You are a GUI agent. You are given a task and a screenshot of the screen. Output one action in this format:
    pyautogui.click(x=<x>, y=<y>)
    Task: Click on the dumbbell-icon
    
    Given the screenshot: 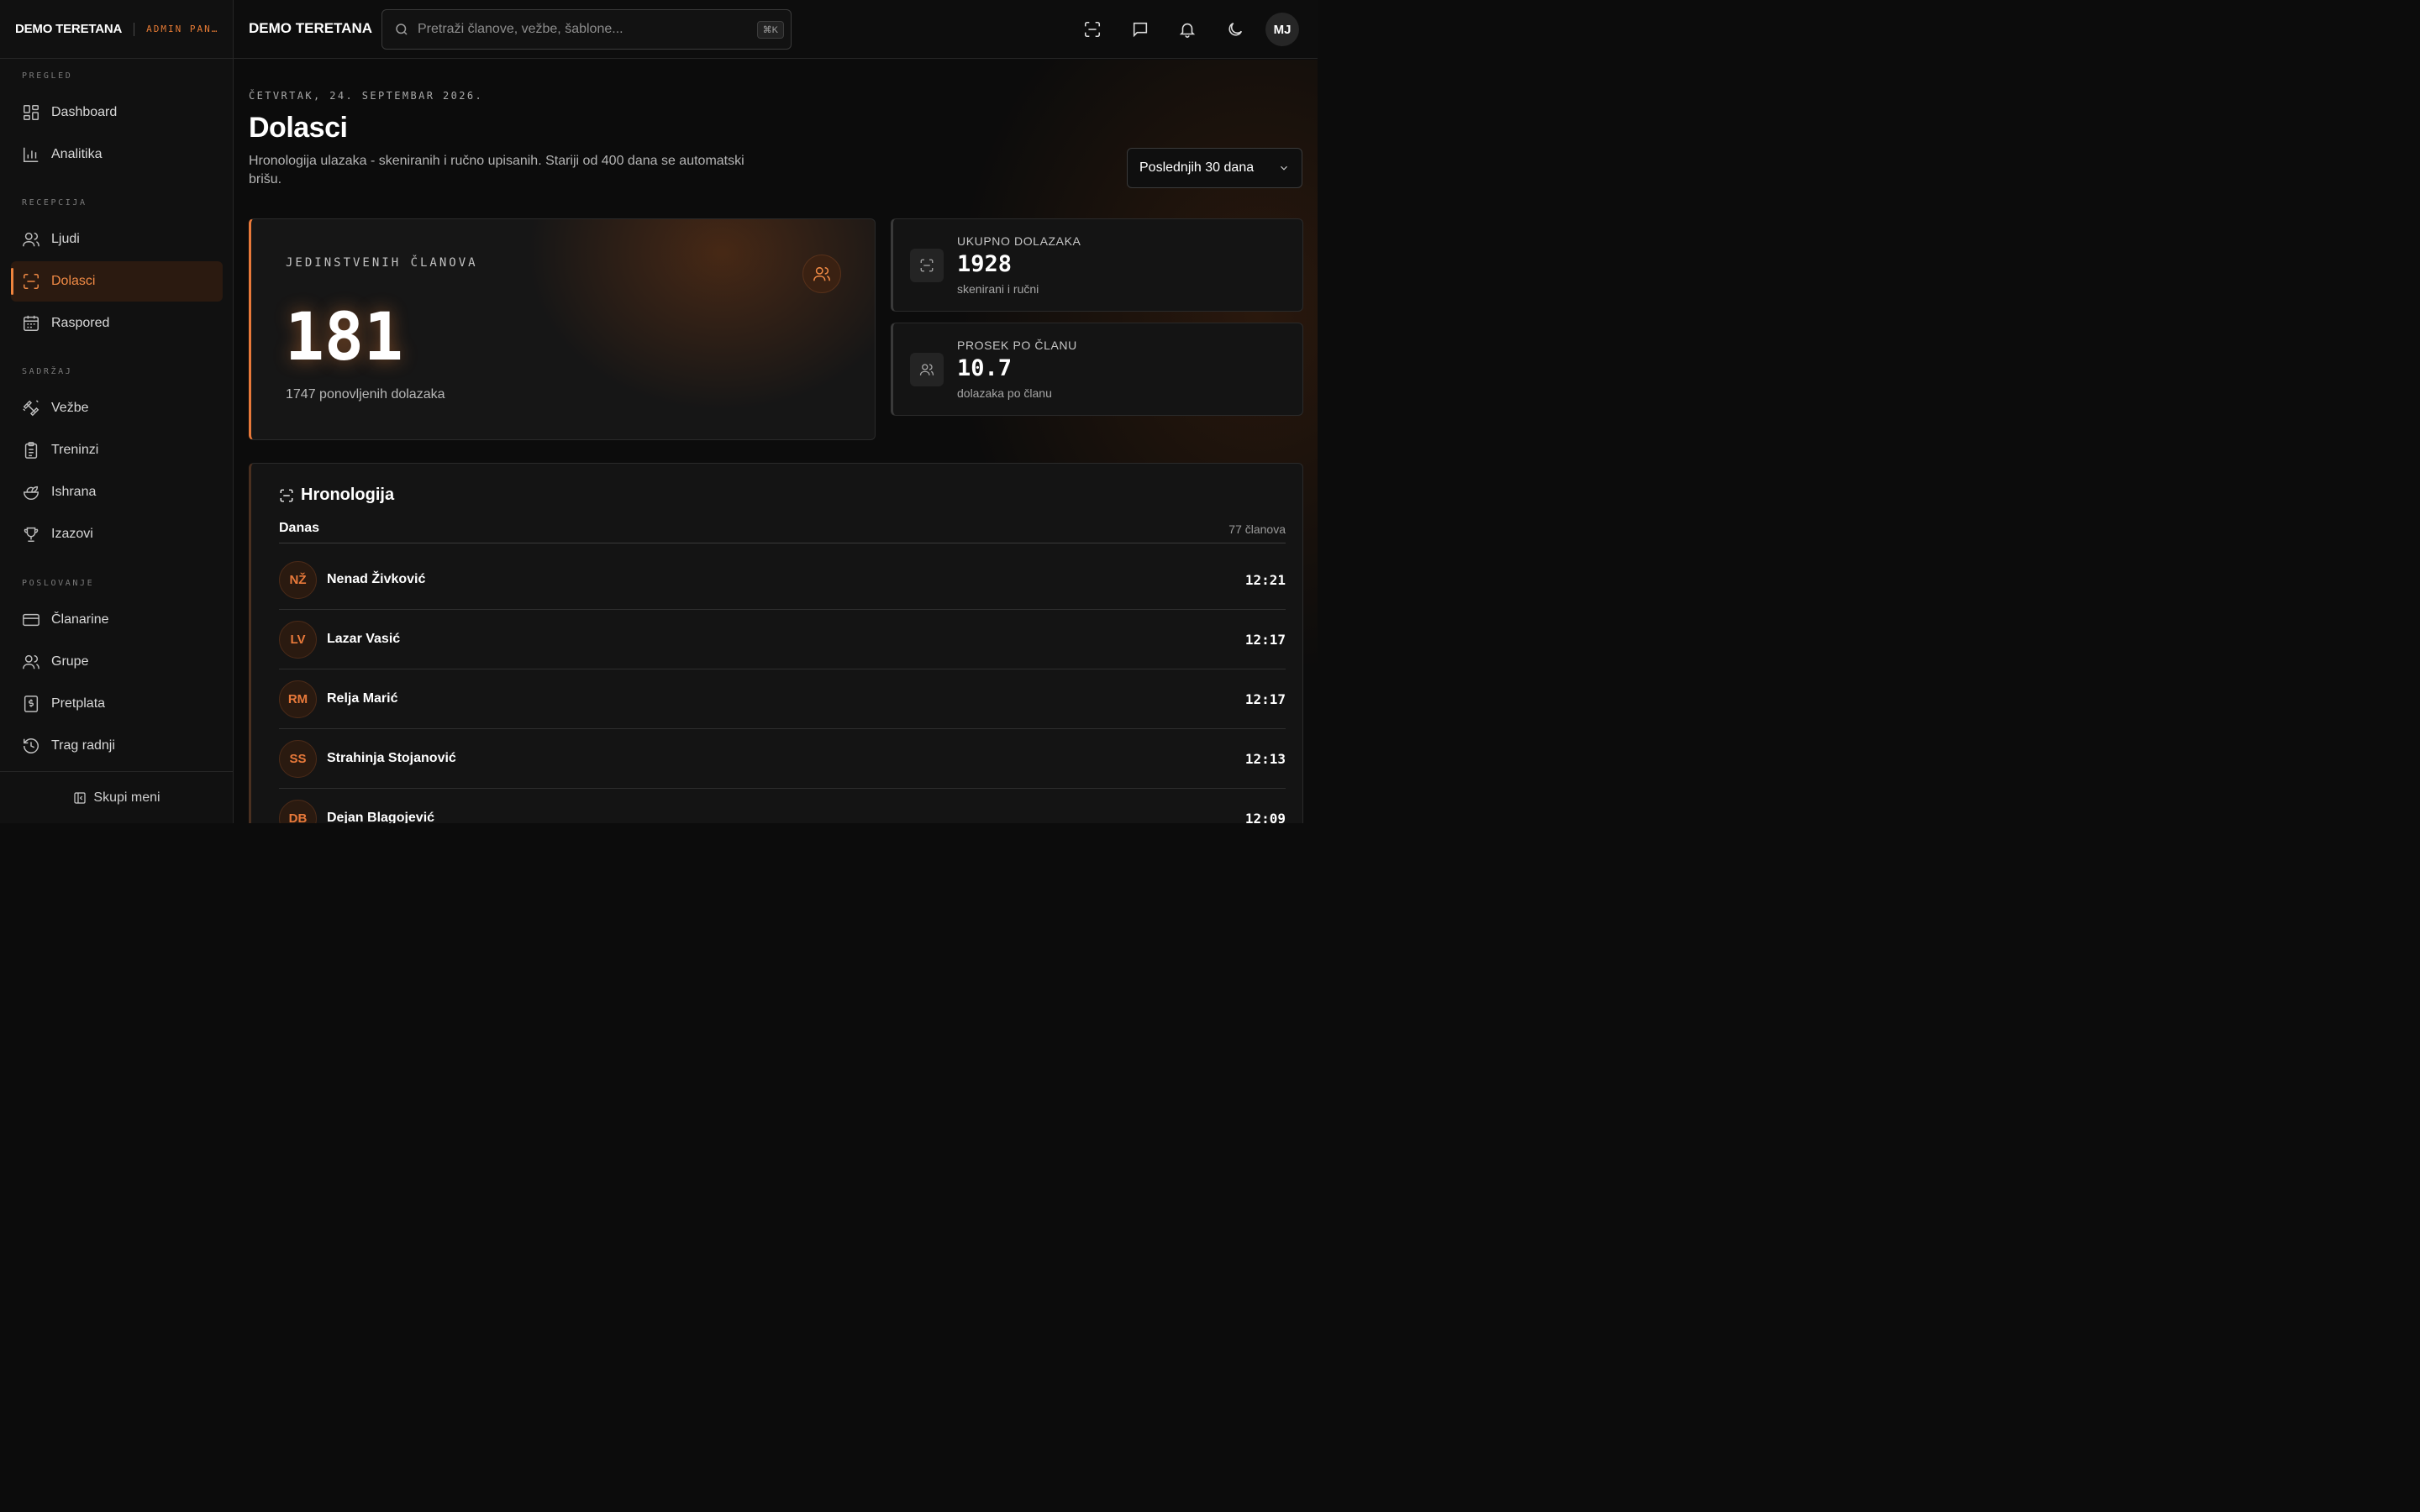 What is the action you would take?
    pyautogui.click(x=31, y=408)
    